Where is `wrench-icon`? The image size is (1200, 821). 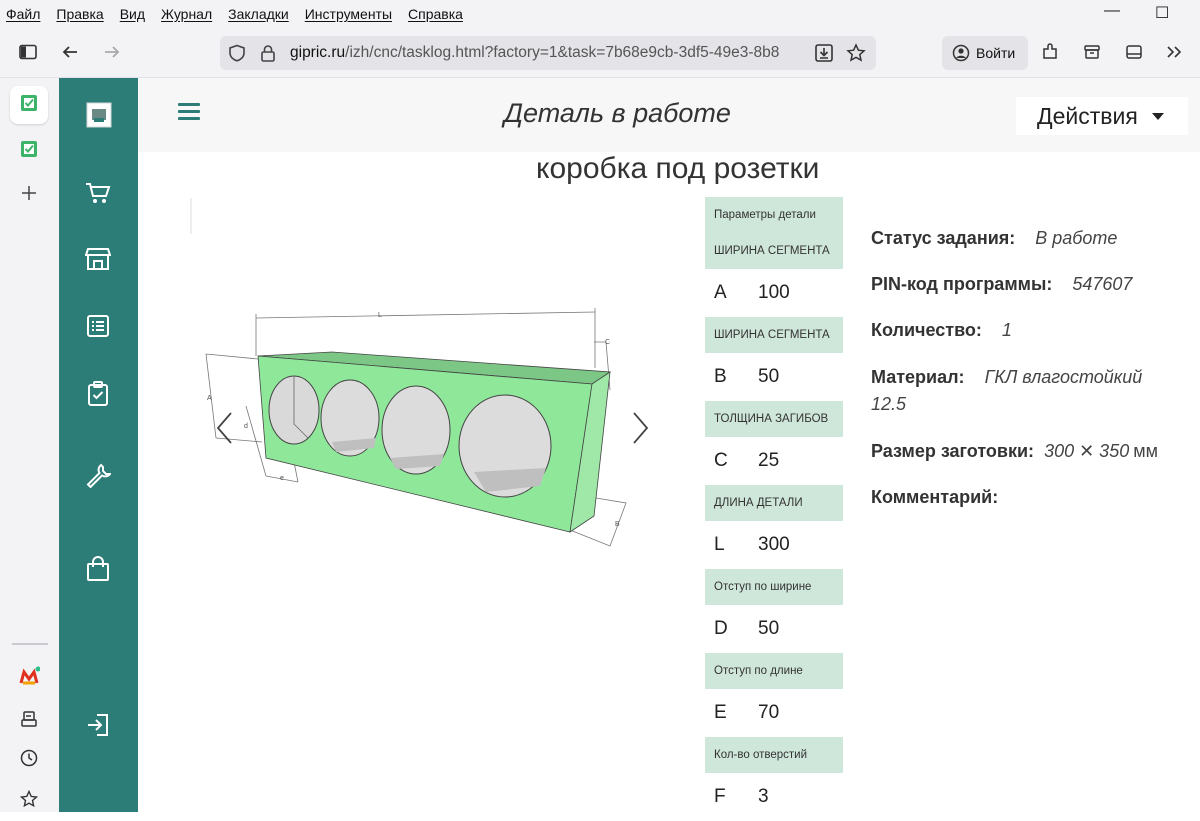
wrench-icon is located at coordinates (98, 475).